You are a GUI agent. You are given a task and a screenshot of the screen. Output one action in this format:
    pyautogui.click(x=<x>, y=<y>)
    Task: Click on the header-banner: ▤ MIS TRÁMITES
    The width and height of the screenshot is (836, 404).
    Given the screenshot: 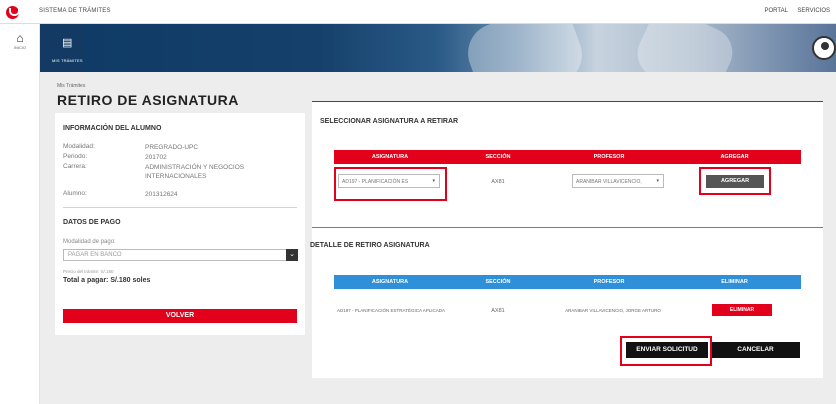 What is the action you would take?
    pyautogui.click(x=438, y=48)
    